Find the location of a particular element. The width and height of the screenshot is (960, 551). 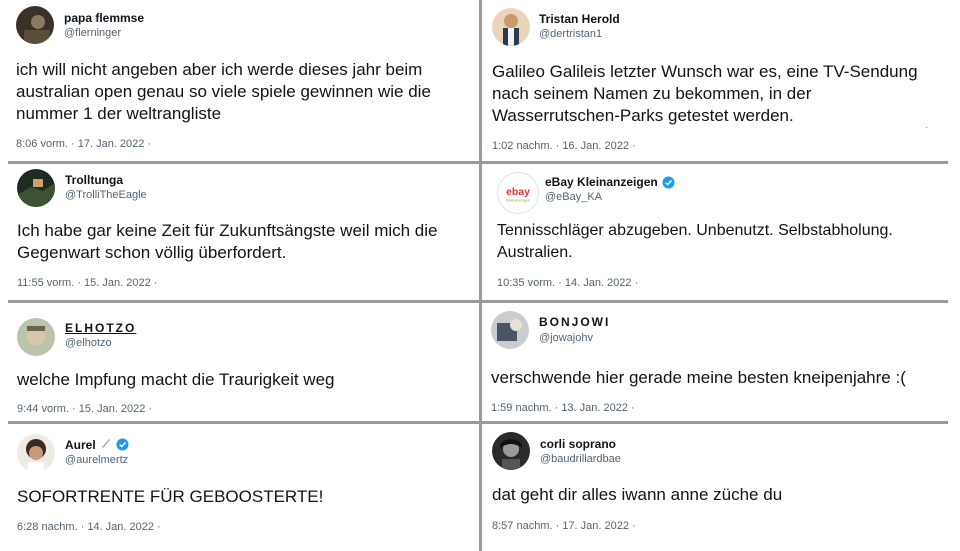

ebay-logo-icon: ebay is located at coordinates (518, 192).